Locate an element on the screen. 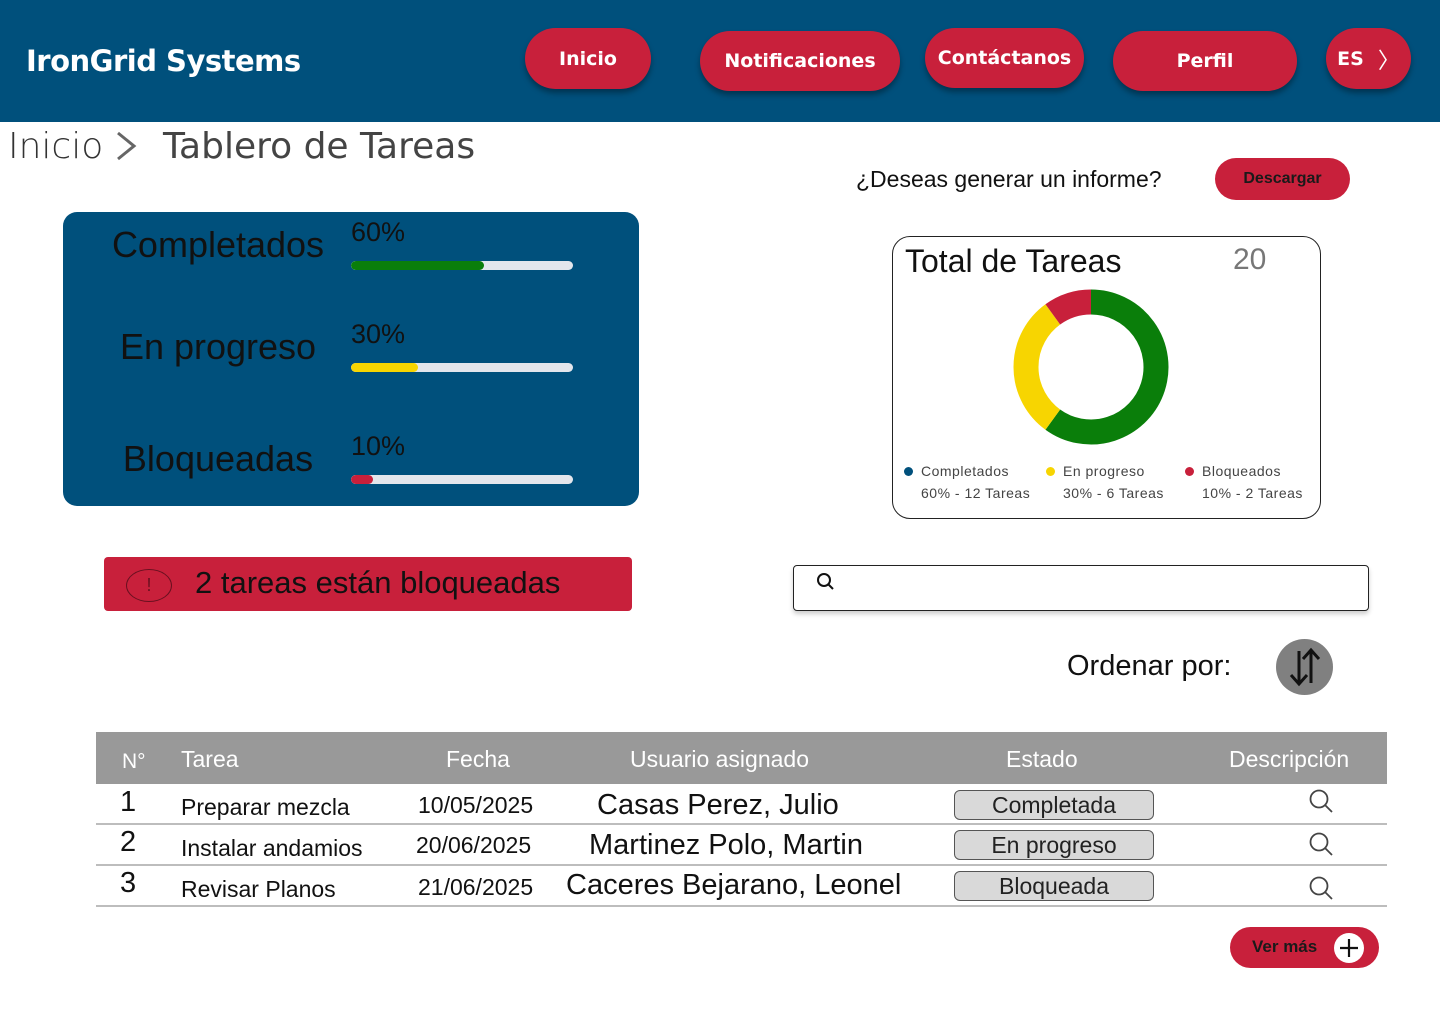 The image size is (1440, 1024). legend-detail: 10% - 2 Tareas is located at coordinates (1252, 493).